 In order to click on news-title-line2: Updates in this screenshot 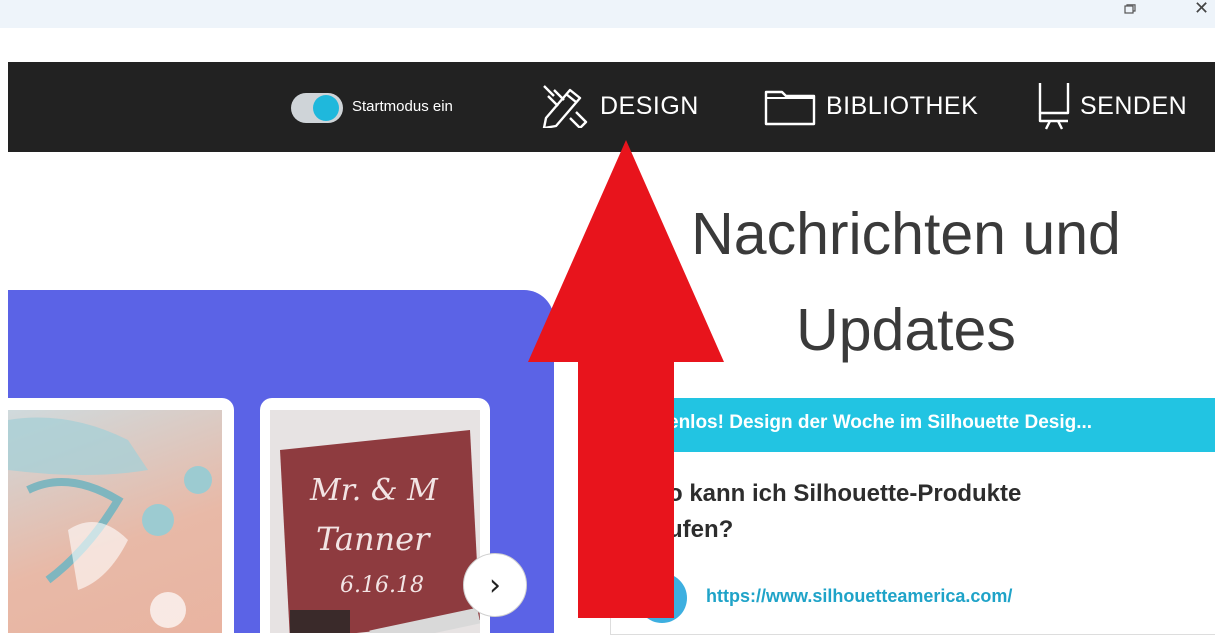, I will do `click(906, 330)`.